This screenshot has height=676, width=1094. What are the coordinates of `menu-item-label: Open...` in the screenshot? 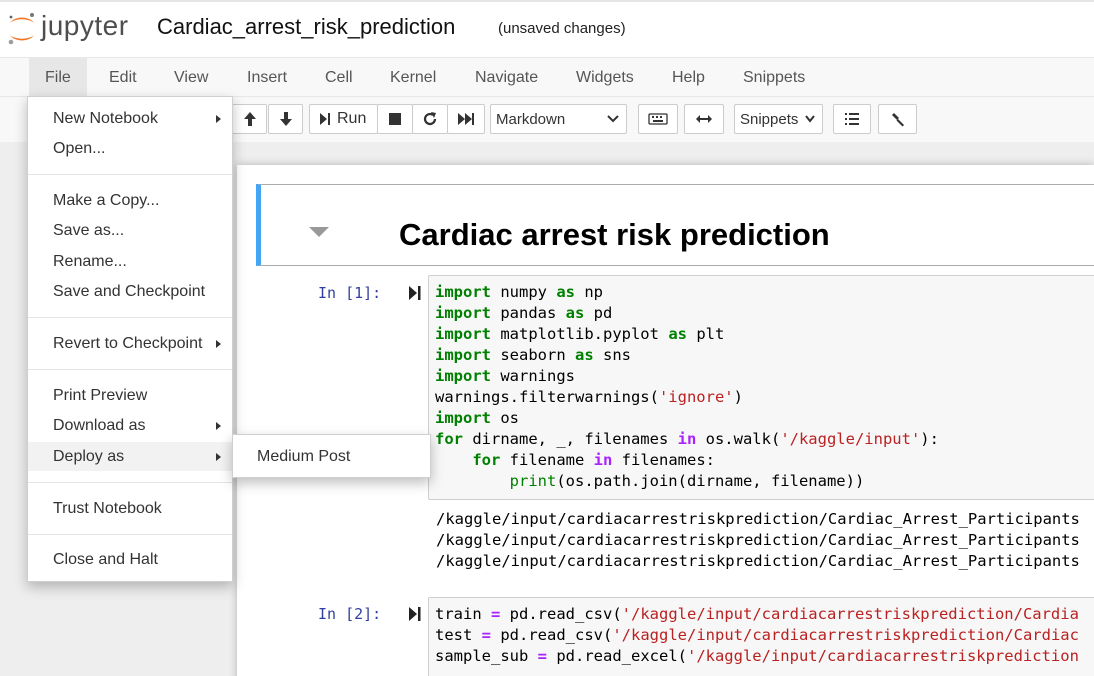 It's located at (79, 148).